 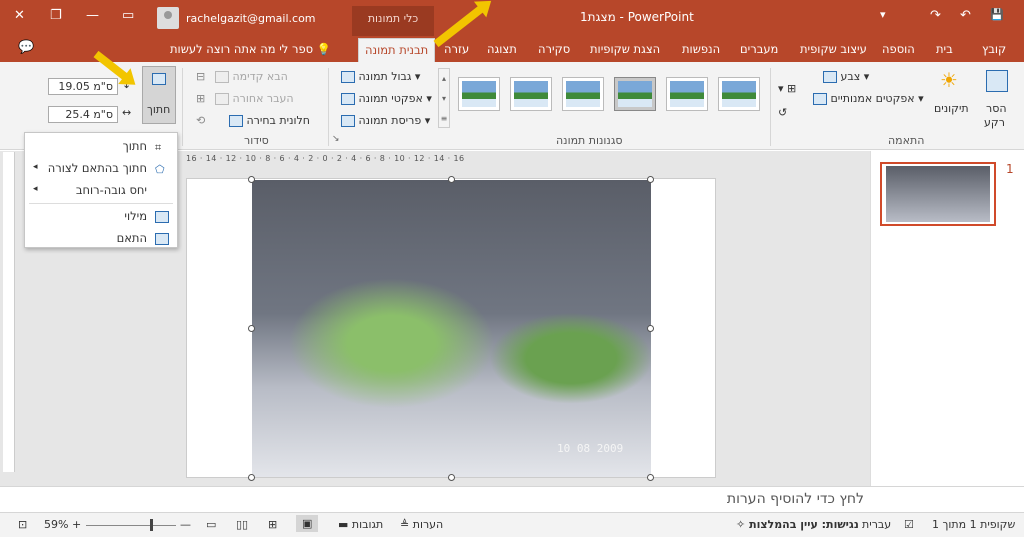 What do you see at coordinates (456, 49) in the screenshot?
I see `tab-help: עזרה` at bounding box center [456, 49].